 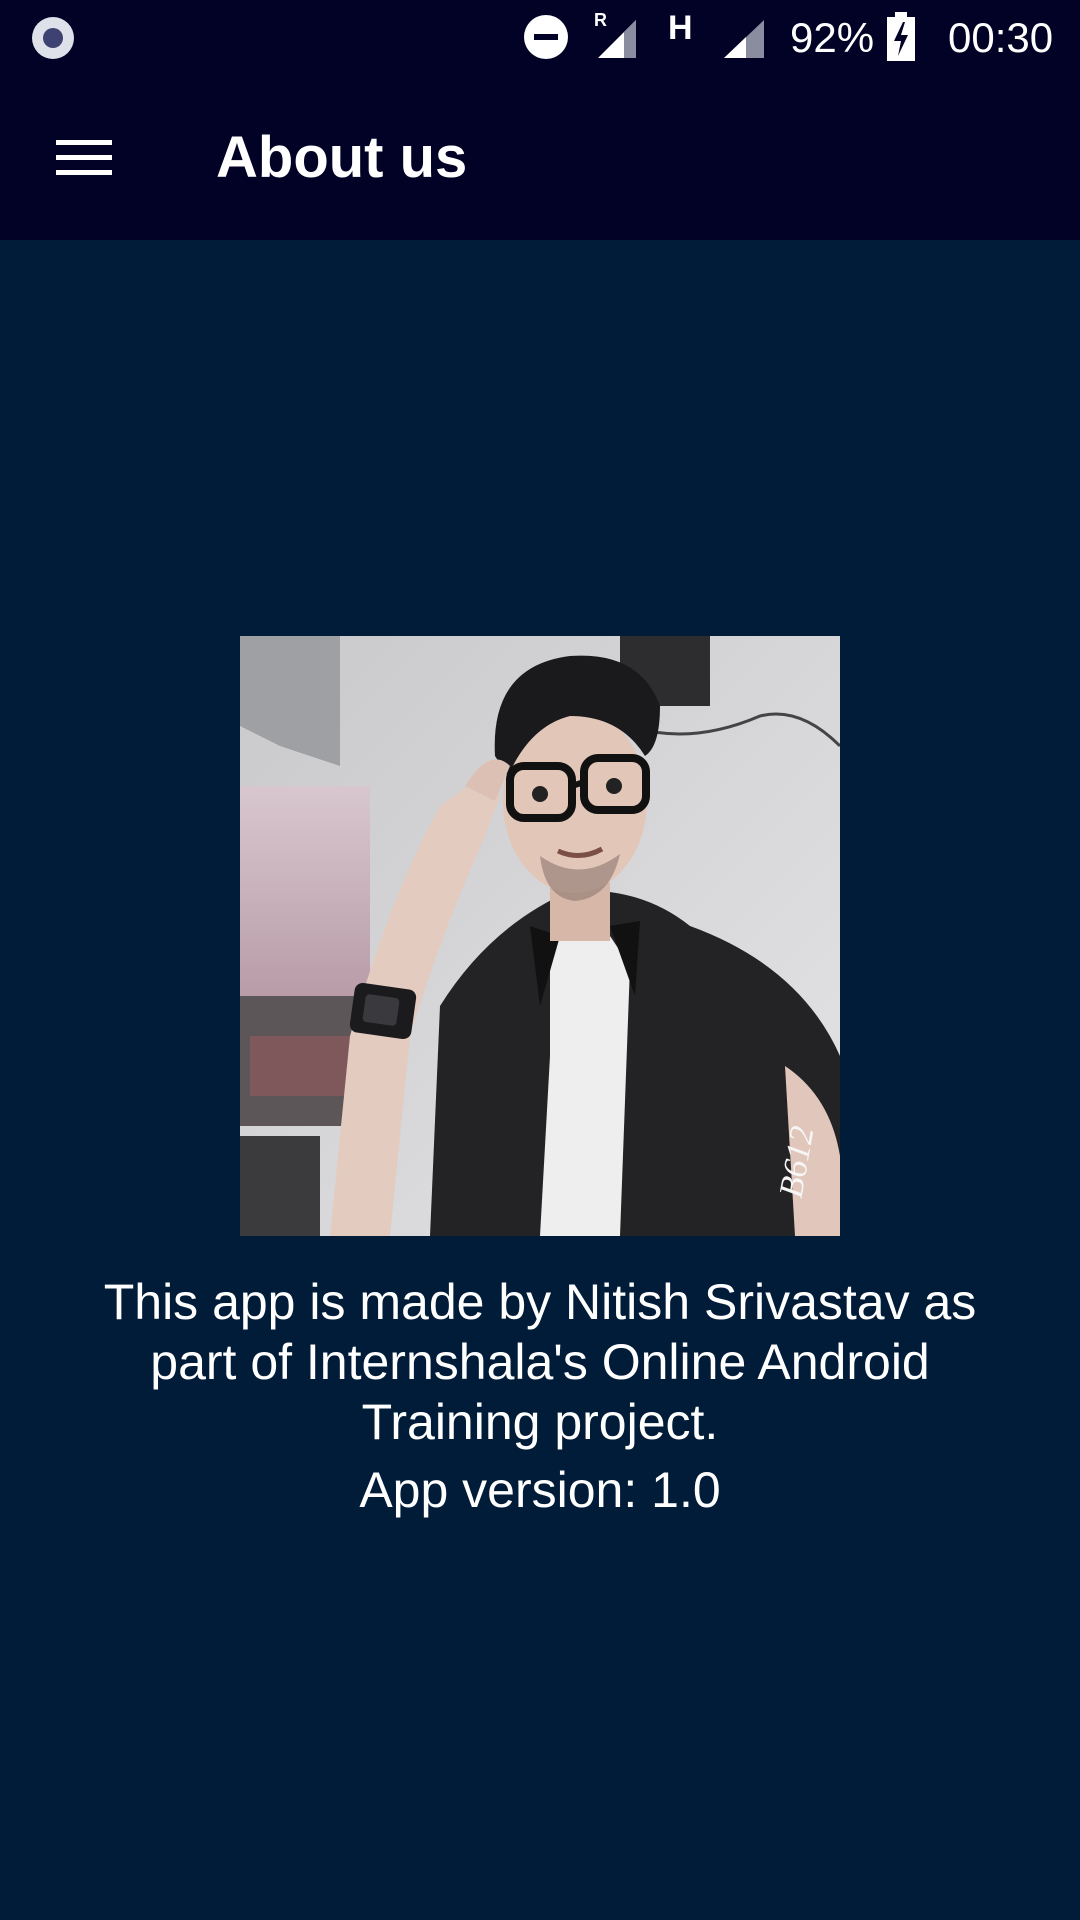 I want to click on signal-roaming-icon: R, so click(x=615, y=34).